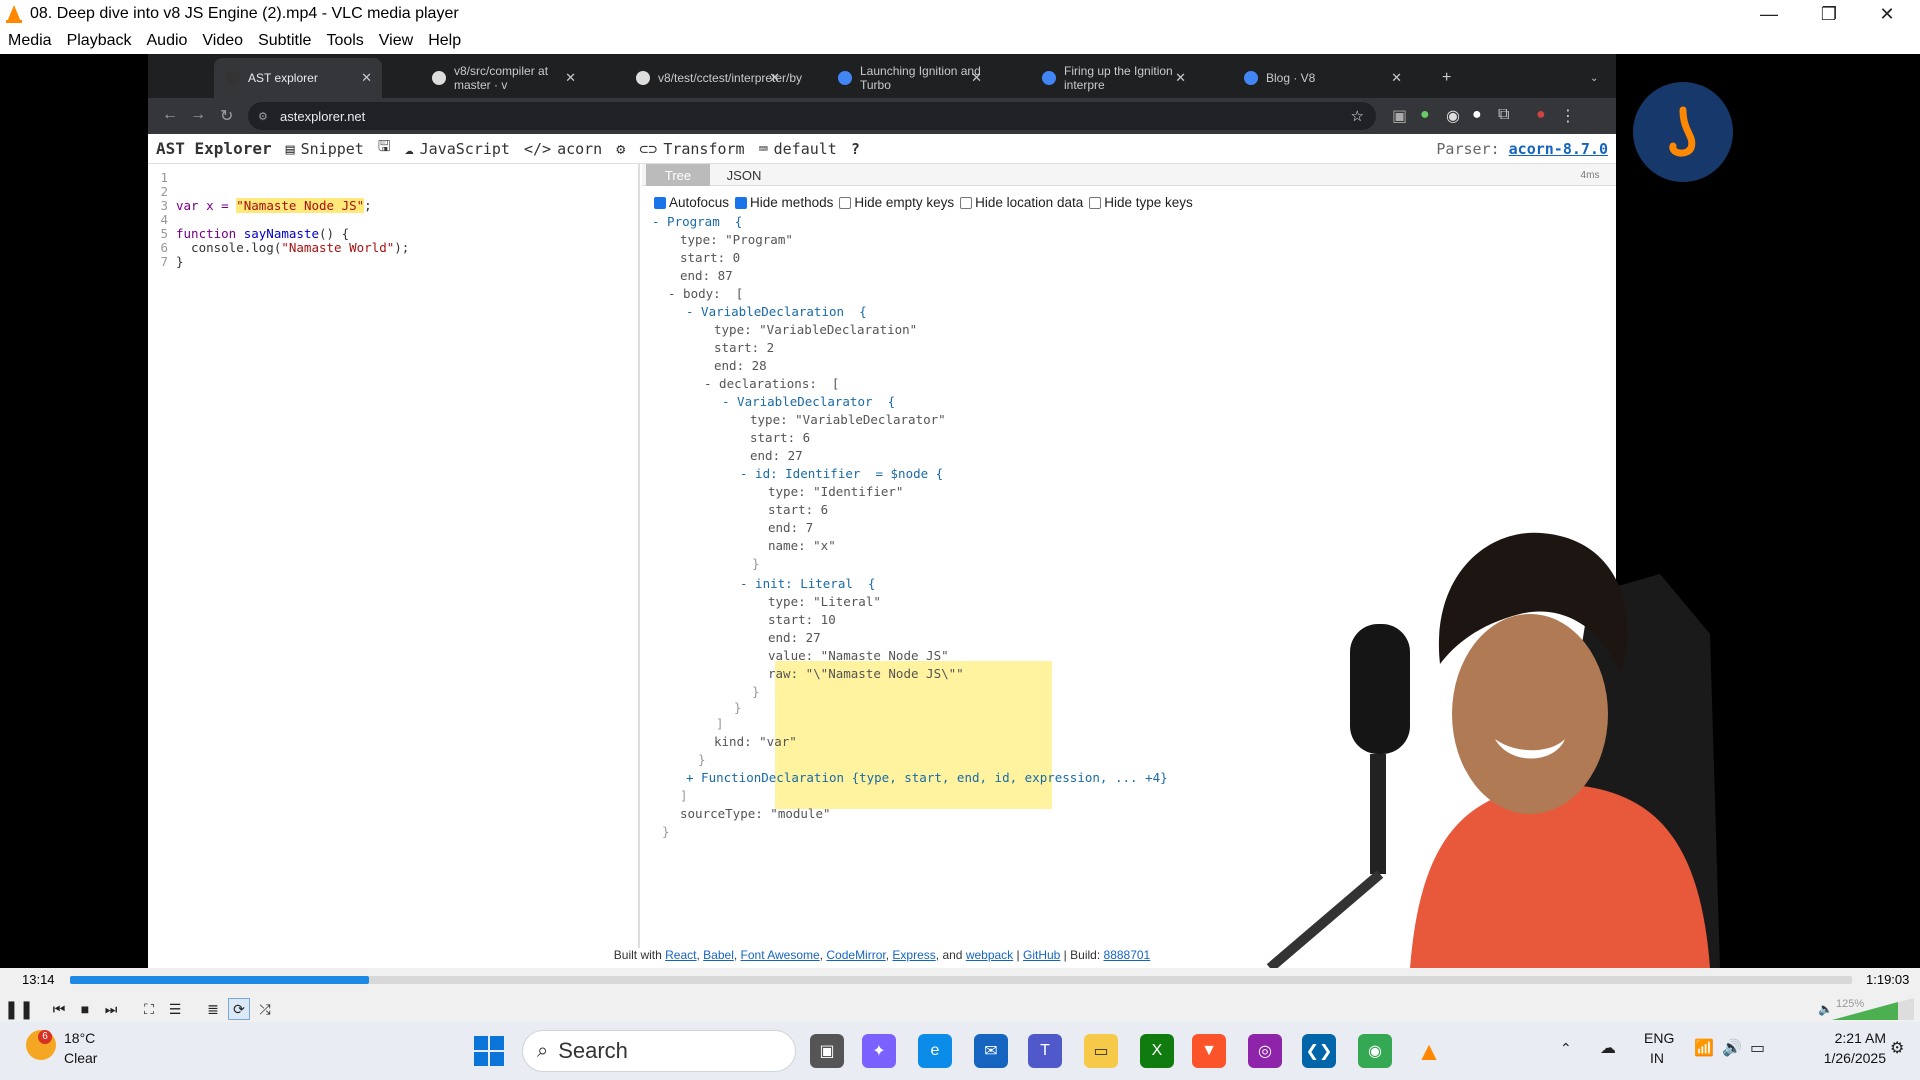  I want to click on app-icon: ◎, so click(1265, 1051).